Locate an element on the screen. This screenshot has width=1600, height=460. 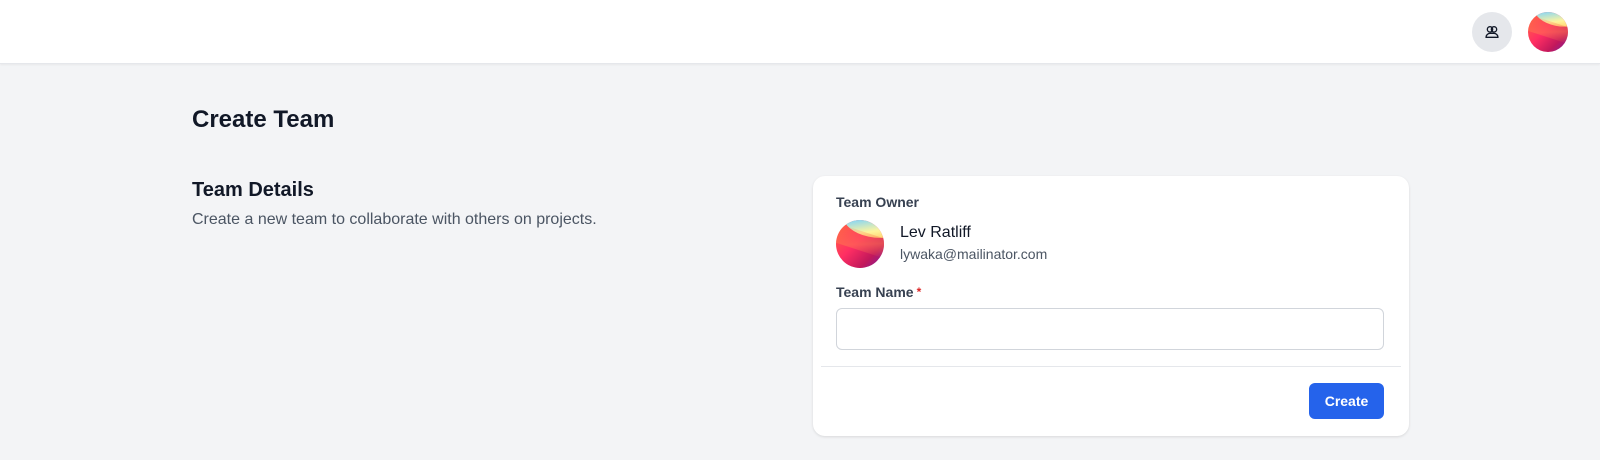
form-divider is located at coordinates (1111, 366).